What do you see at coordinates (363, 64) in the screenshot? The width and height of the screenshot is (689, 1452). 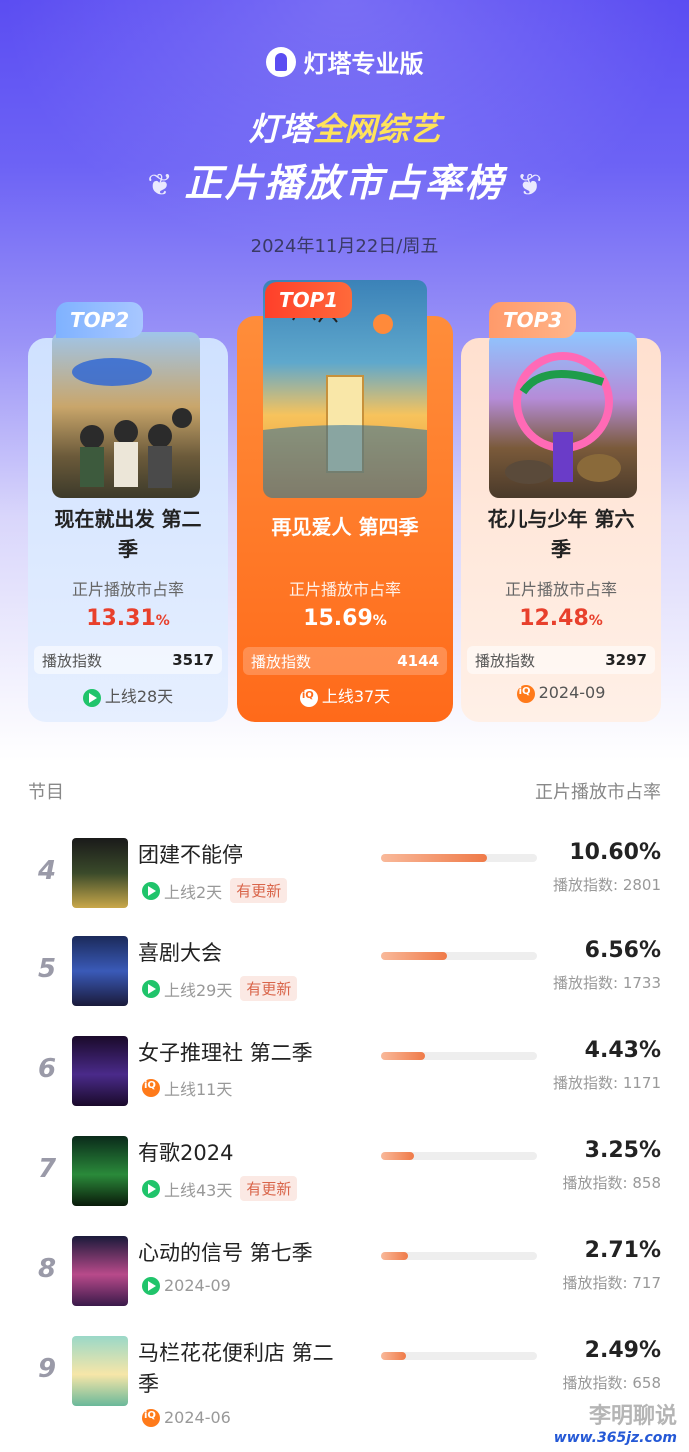 I see `brand-name: 灯塔专业版` at bounding box center [363, 64].